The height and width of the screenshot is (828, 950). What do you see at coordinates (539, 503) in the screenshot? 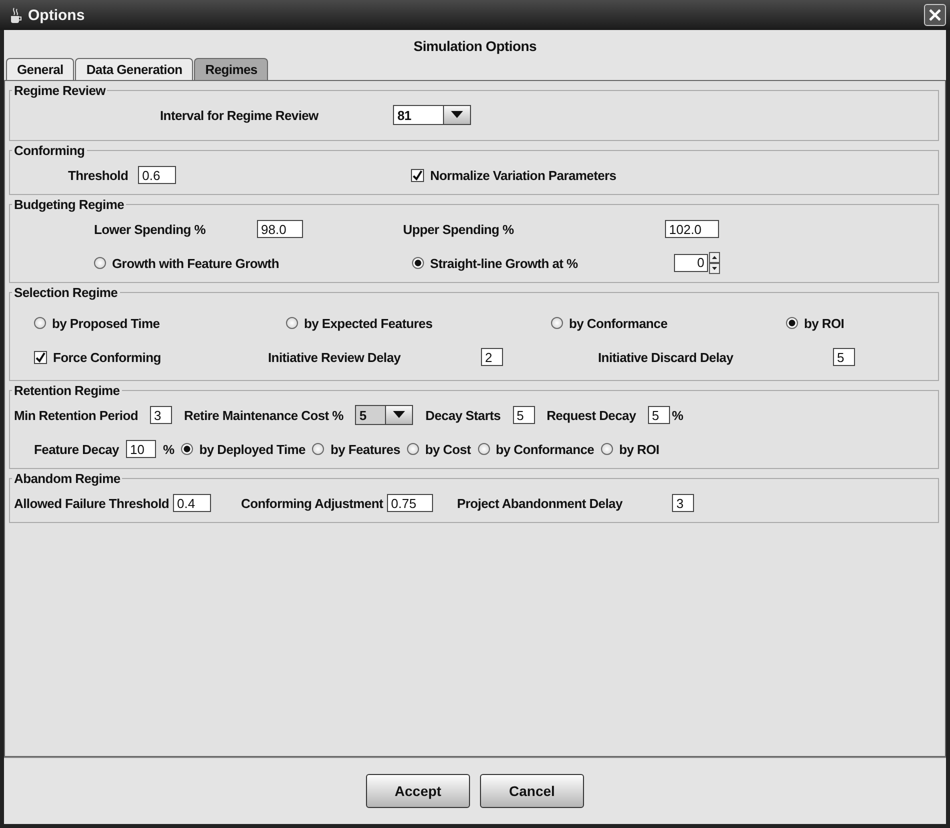
I see `field-label: Project Abandonment Delay` at bounding box center [539, 503].